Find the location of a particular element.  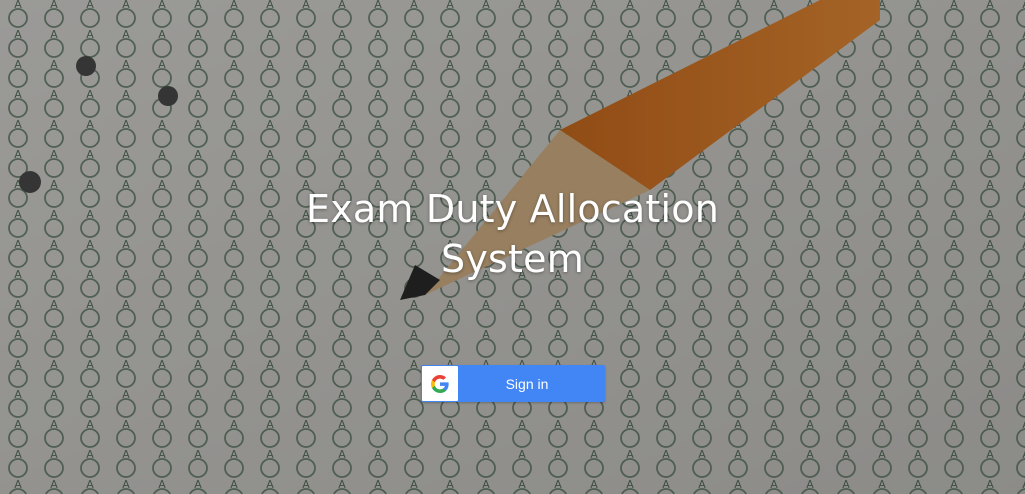

page-title-line-1: Exam Duty Allocation is located at coordinates (512, 209).